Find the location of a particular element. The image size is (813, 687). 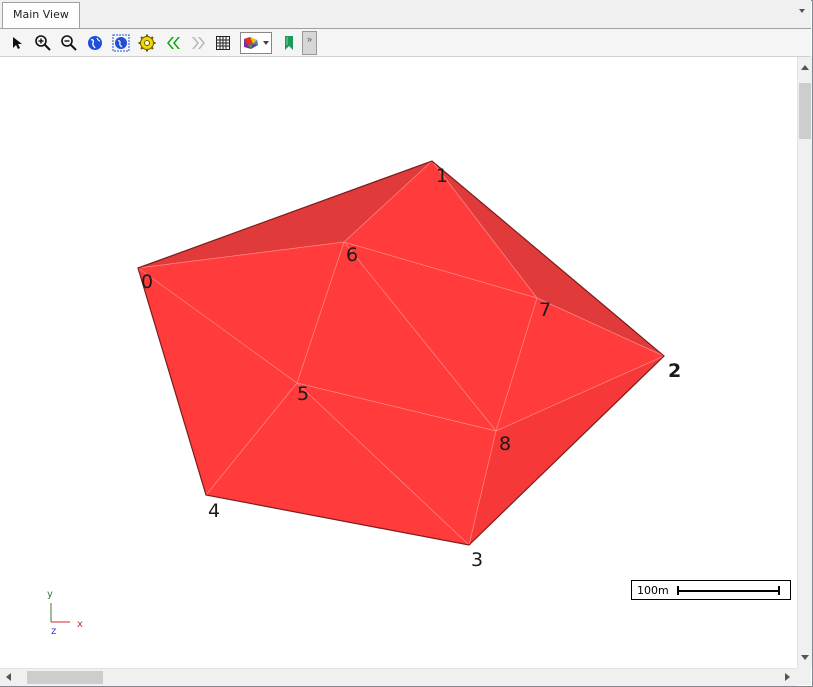

axis-triad: y x z is located at coordinates (65, 613).